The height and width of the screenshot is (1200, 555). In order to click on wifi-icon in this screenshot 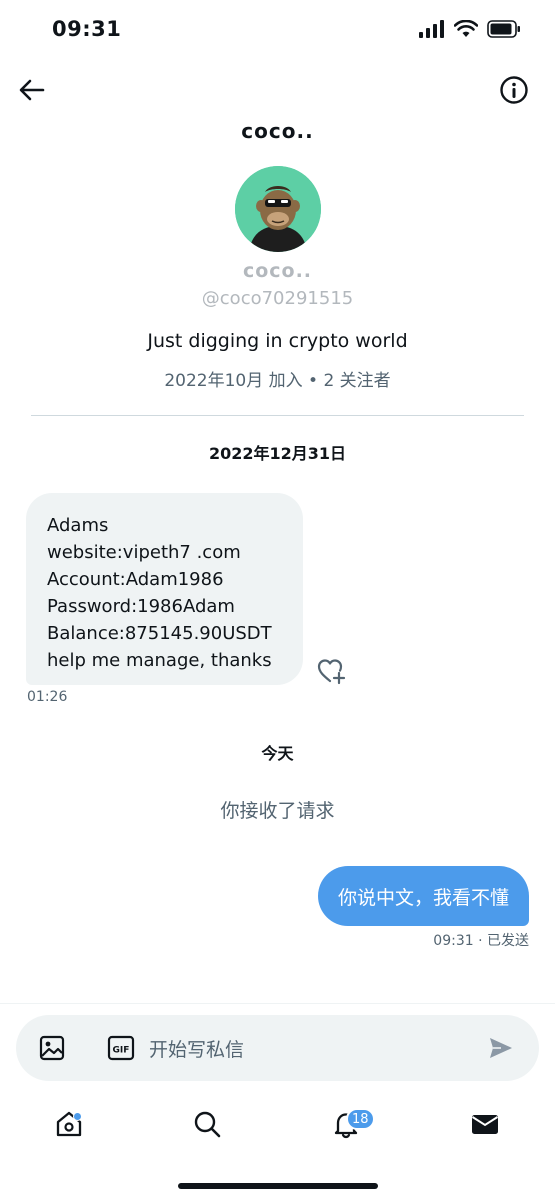, I will do `click(466, 28)`.